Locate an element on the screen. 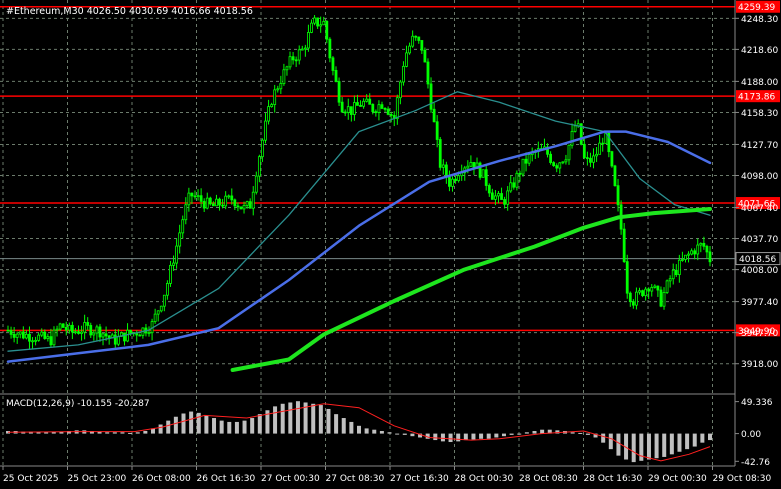  time-tick-label: 28 Oct 00:30 is located at coordinates (484, 479).